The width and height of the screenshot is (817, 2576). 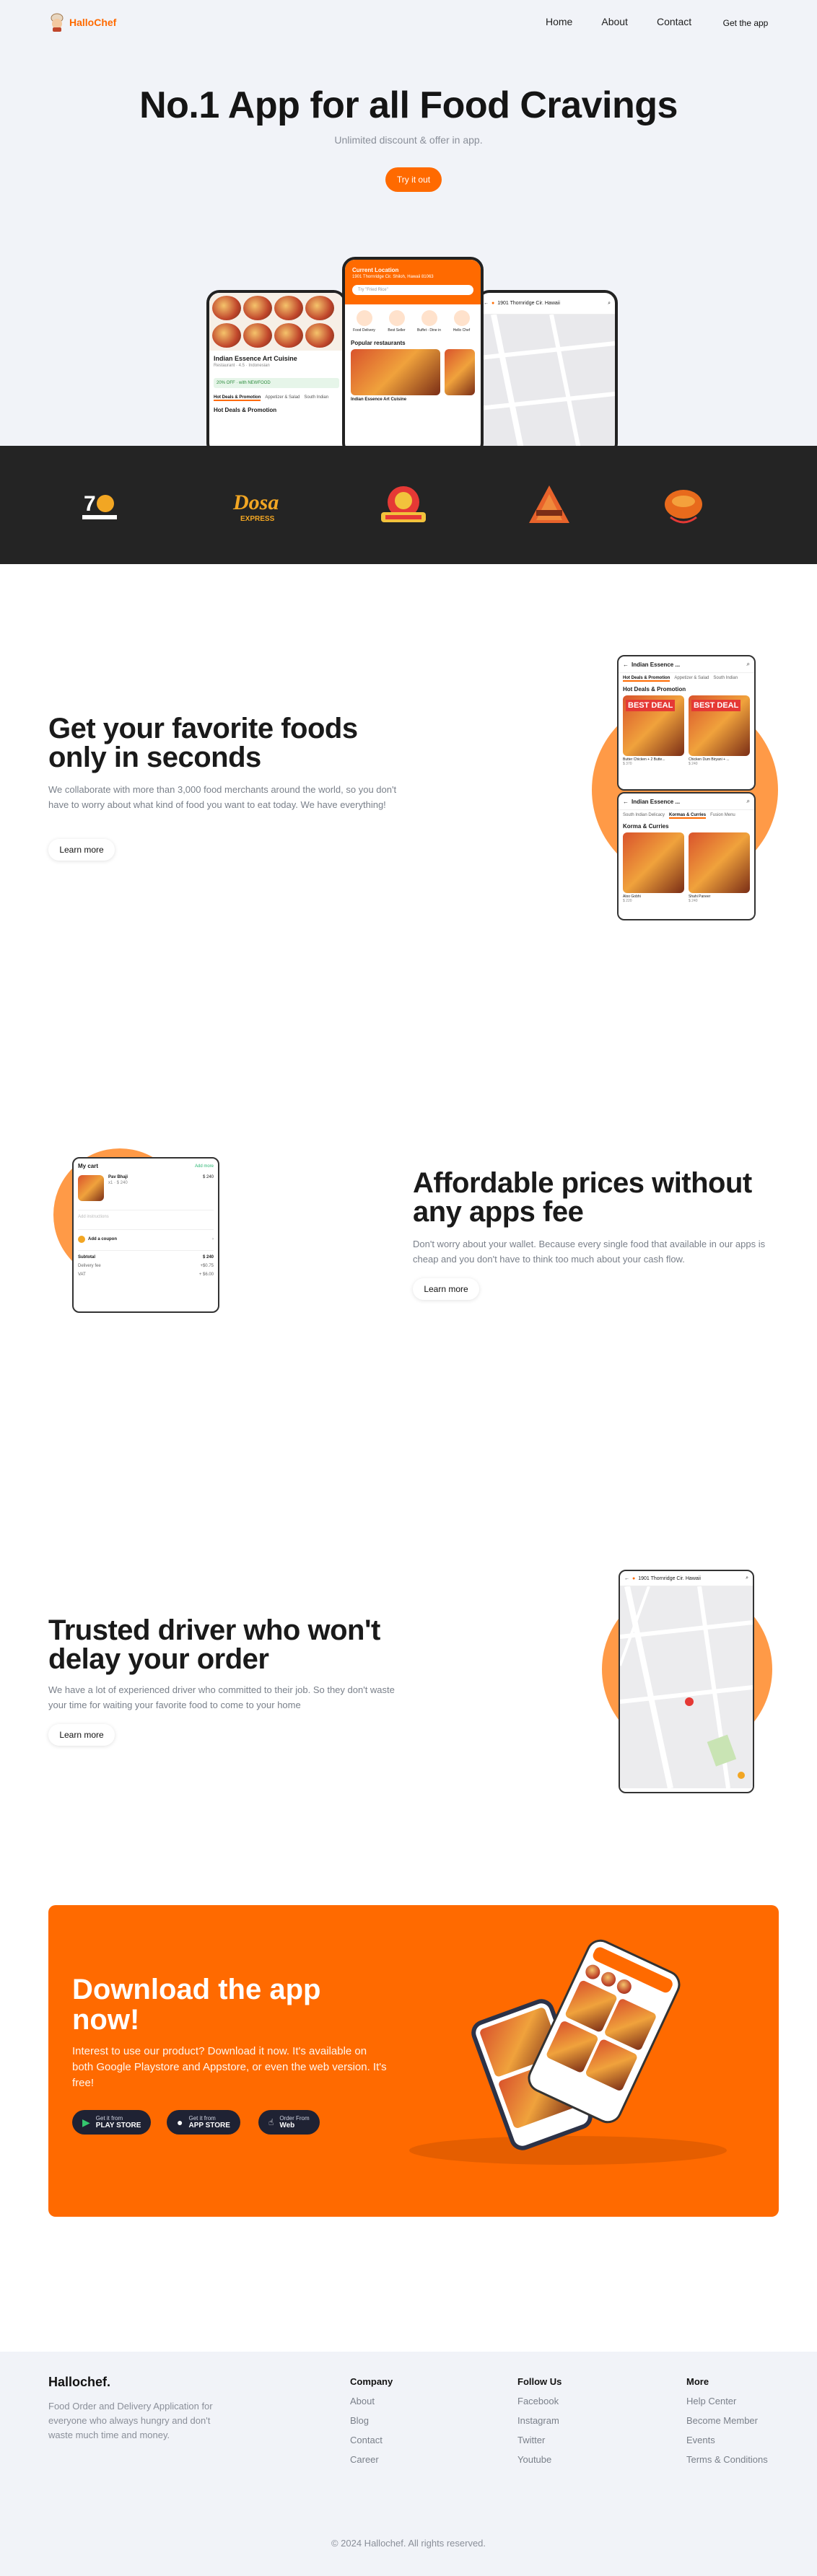 What do you see at coordinates (371, 2440) in the screenshot?
I see `footer-link-contact: Contact` at bounding box center [371, 2440].